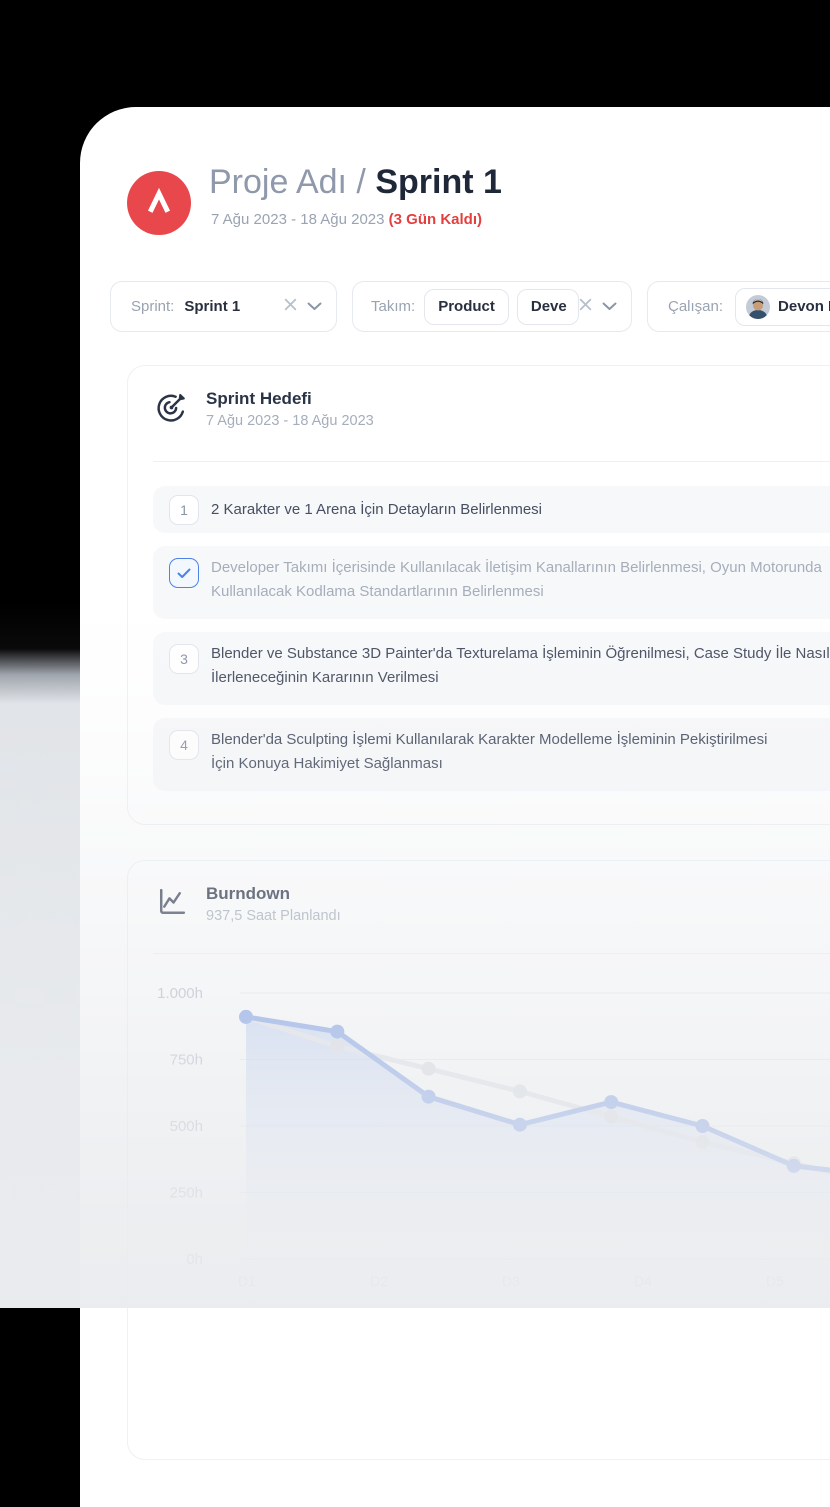 Image resolution: width=830 pixels, height=1507 pixels. I want to click on svg-text: D1, so click(247, 1281).